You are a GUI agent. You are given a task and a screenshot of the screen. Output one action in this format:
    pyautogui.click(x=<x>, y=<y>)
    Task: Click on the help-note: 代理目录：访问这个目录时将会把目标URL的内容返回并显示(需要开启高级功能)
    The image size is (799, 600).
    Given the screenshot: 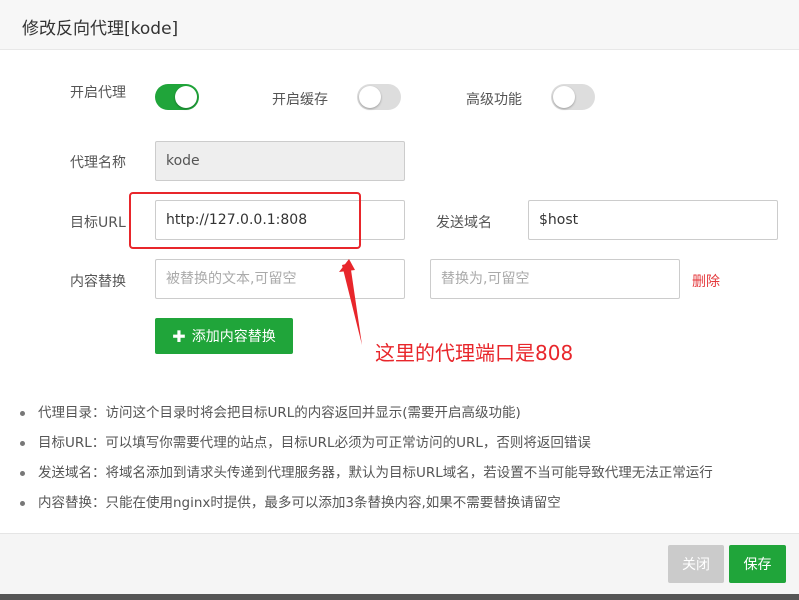 What is the action you would take?
    pyautogui.click(x=409, y=416)
    